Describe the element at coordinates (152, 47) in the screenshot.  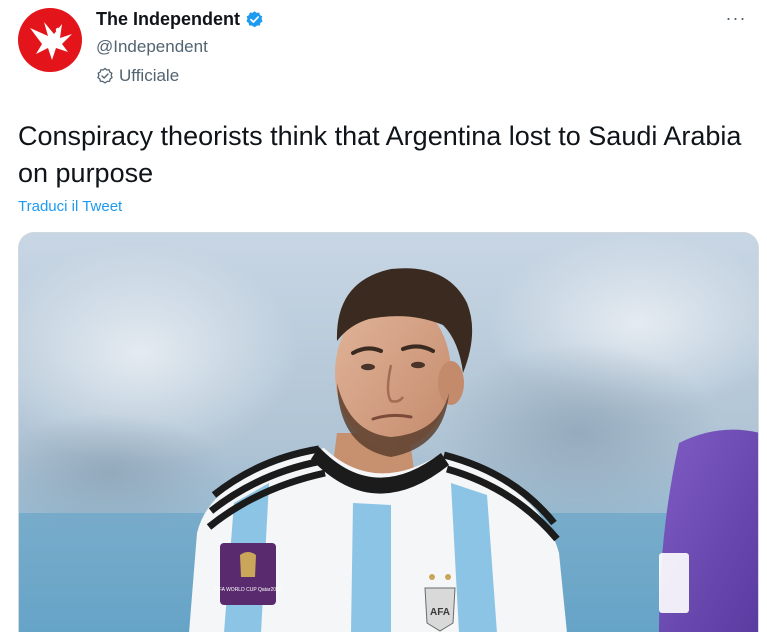
I see `author-handle: @Independent` at that location.